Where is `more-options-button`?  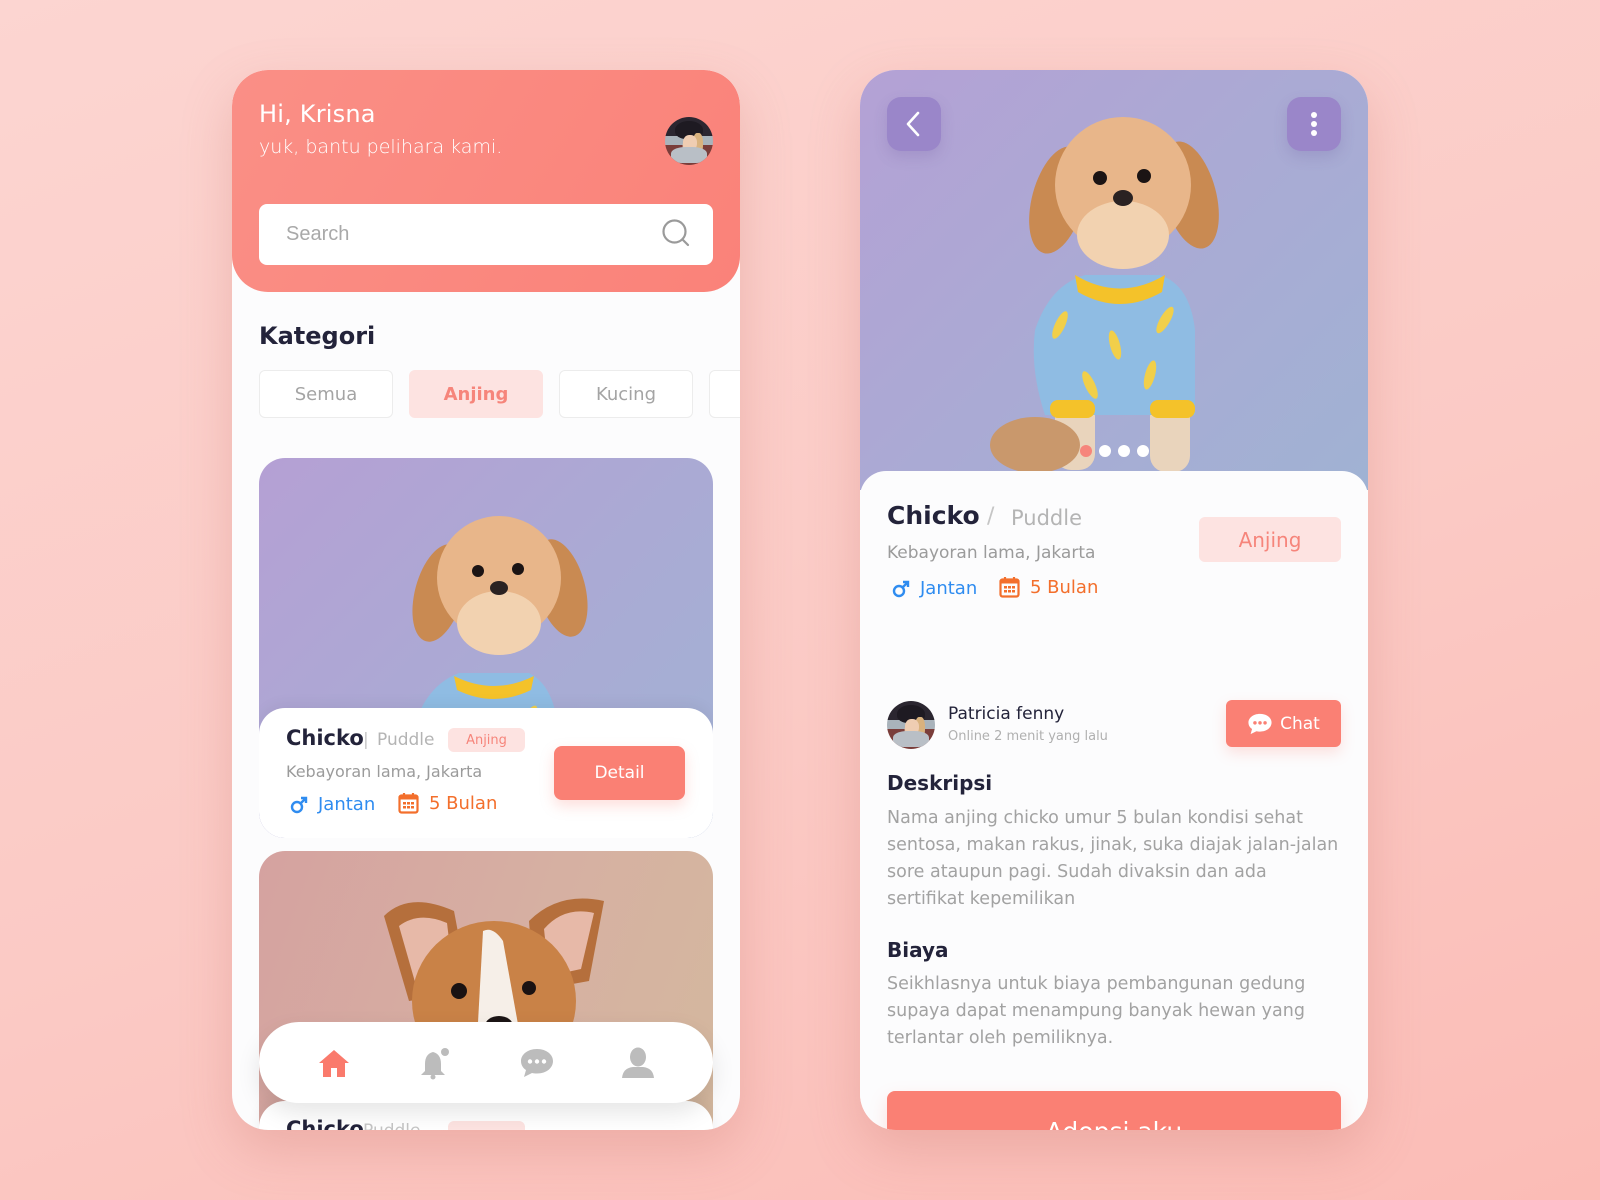
more-options-button is located at coordinates (1314, 124).